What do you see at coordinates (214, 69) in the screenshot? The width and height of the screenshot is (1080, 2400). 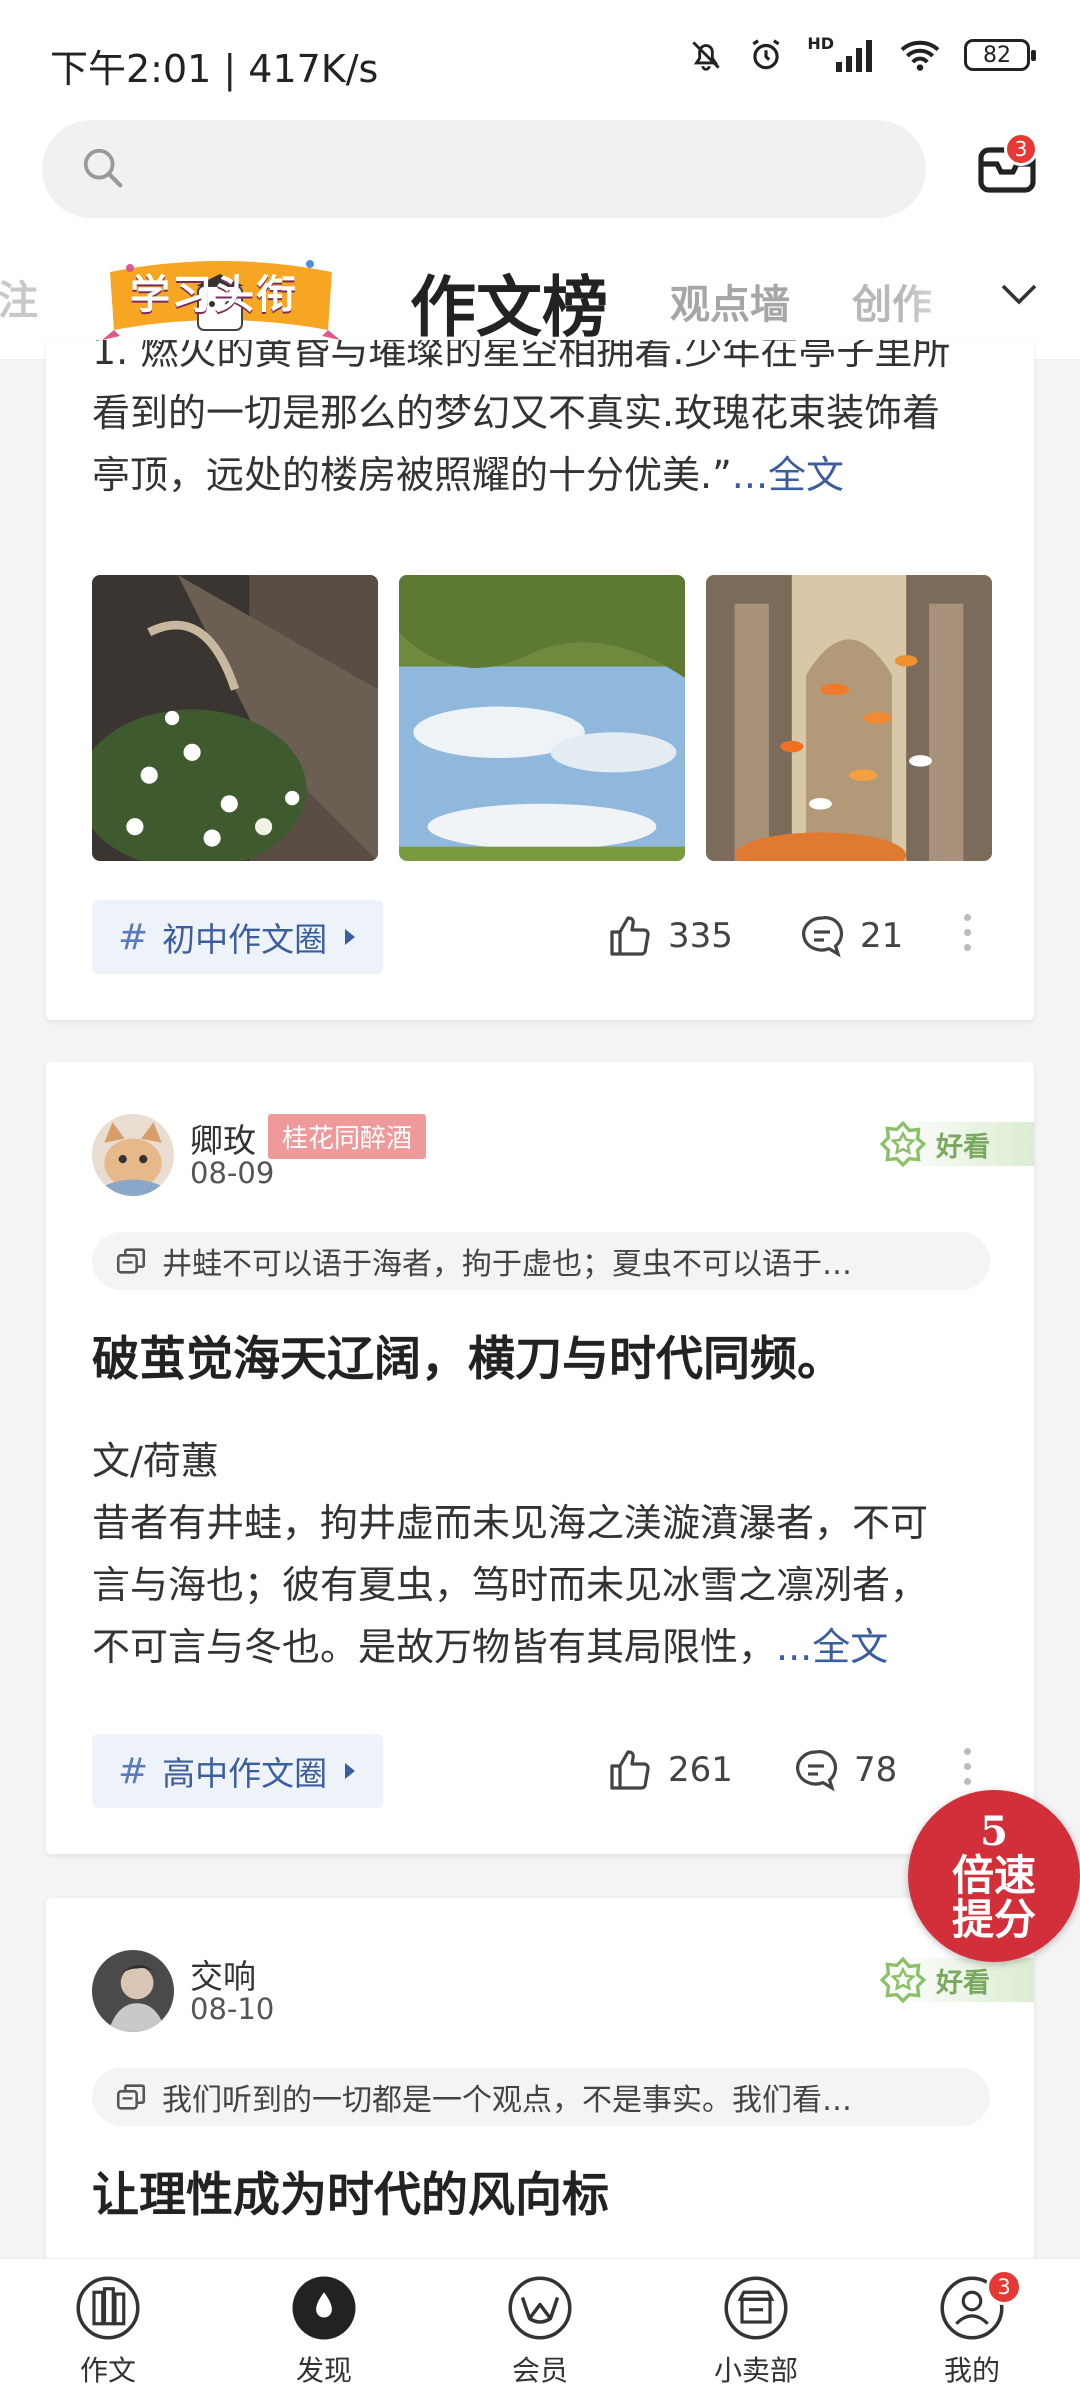 I see `status-time: 下午2:01 | 417K/s` at bounding box center [214, 69].